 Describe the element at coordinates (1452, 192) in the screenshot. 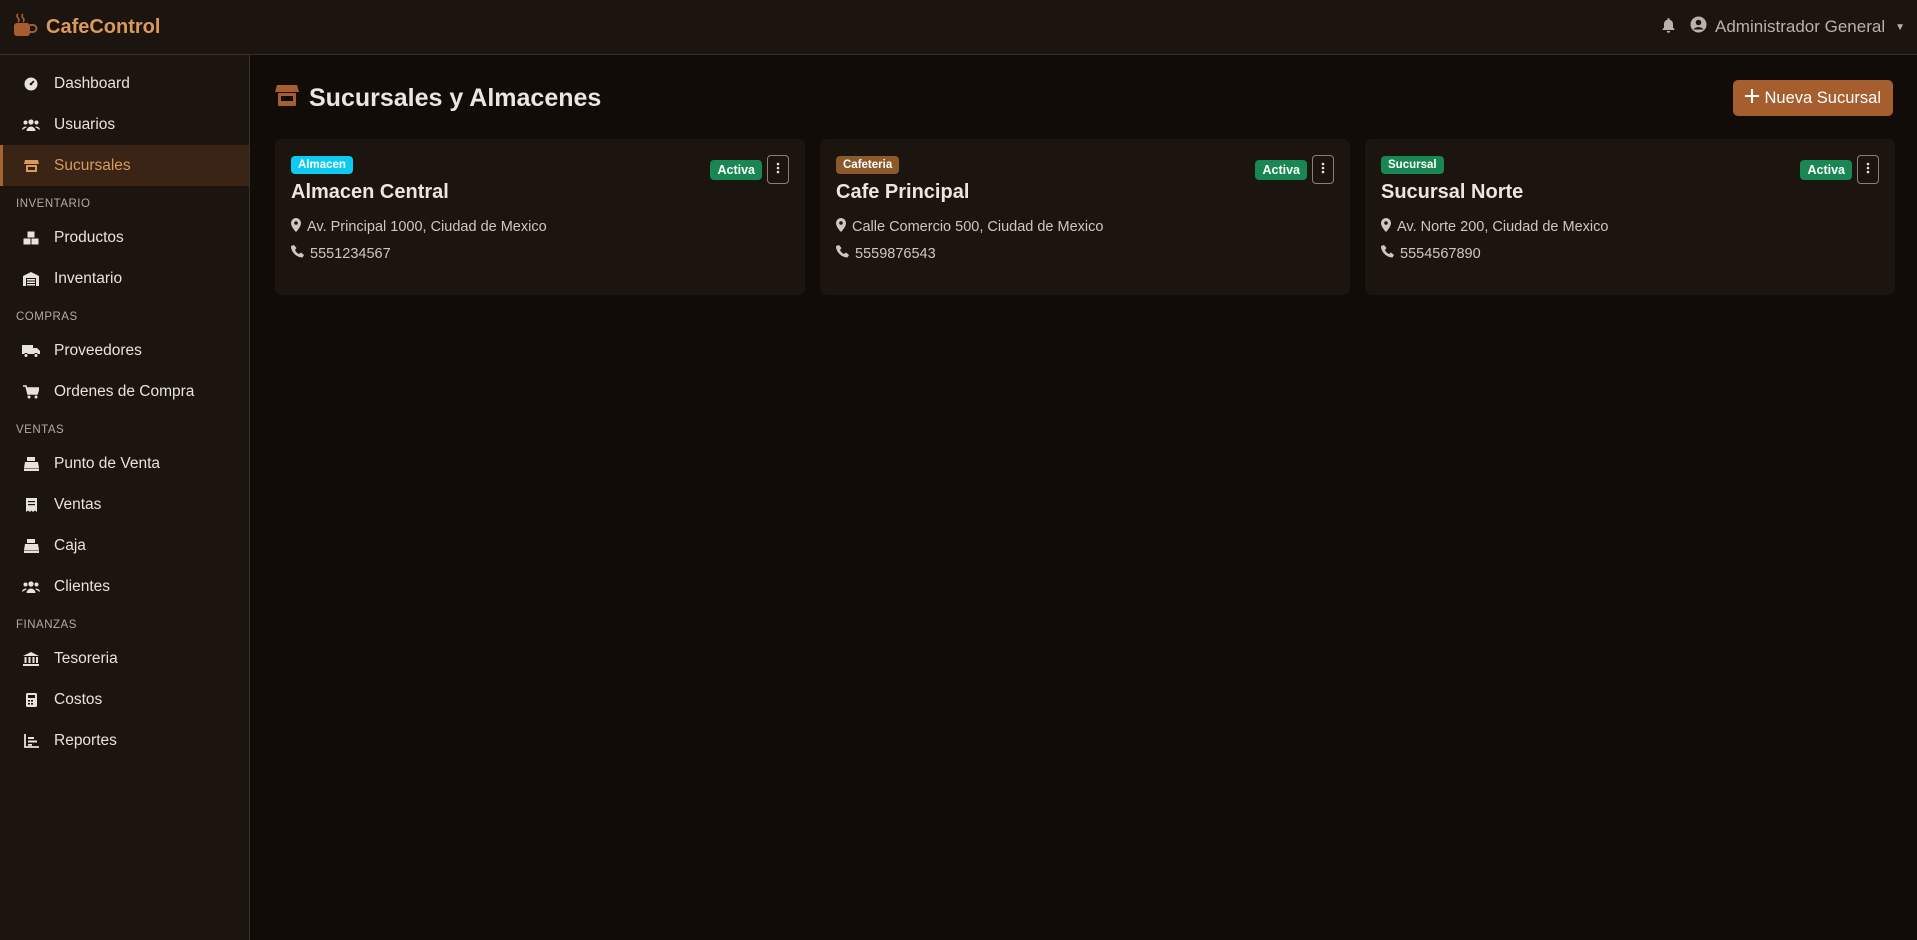

I see `branch-name: Sucursal Norte` at that location.